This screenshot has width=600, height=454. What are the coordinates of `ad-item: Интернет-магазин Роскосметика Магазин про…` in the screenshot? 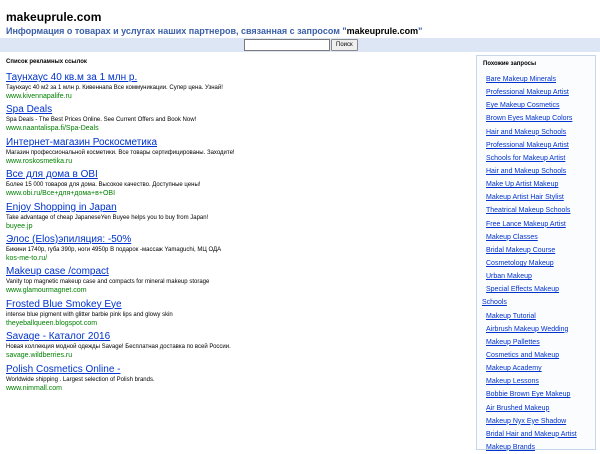 It's located at (236, 153).